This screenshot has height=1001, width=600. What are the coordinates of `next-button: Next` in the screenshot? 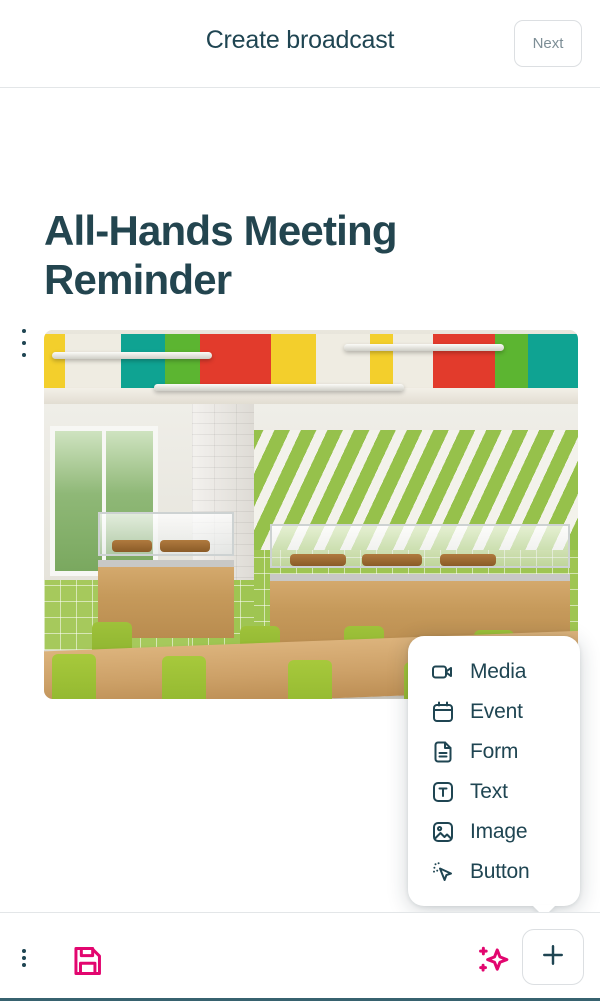 It's located at (548, 43).